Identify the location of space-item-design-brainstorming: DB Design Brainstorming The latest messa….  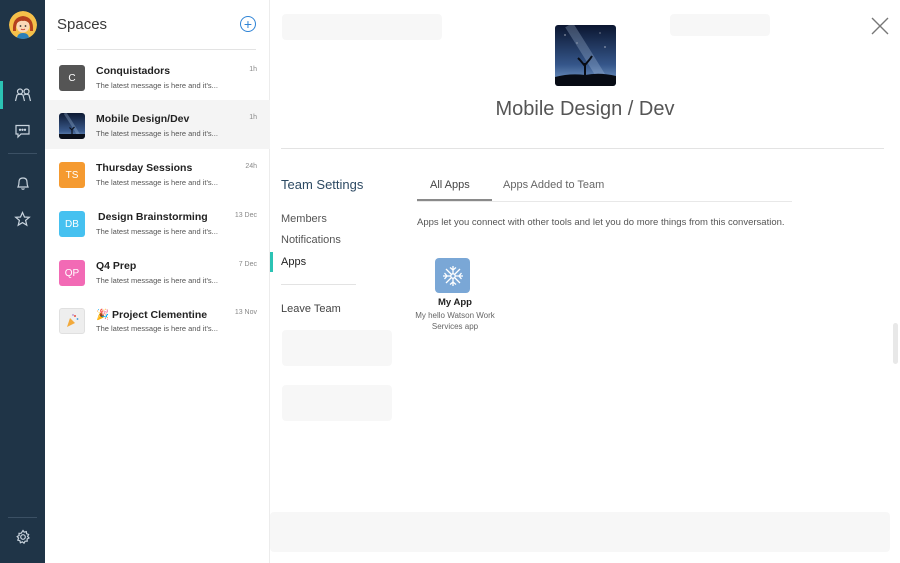
(157, 222).